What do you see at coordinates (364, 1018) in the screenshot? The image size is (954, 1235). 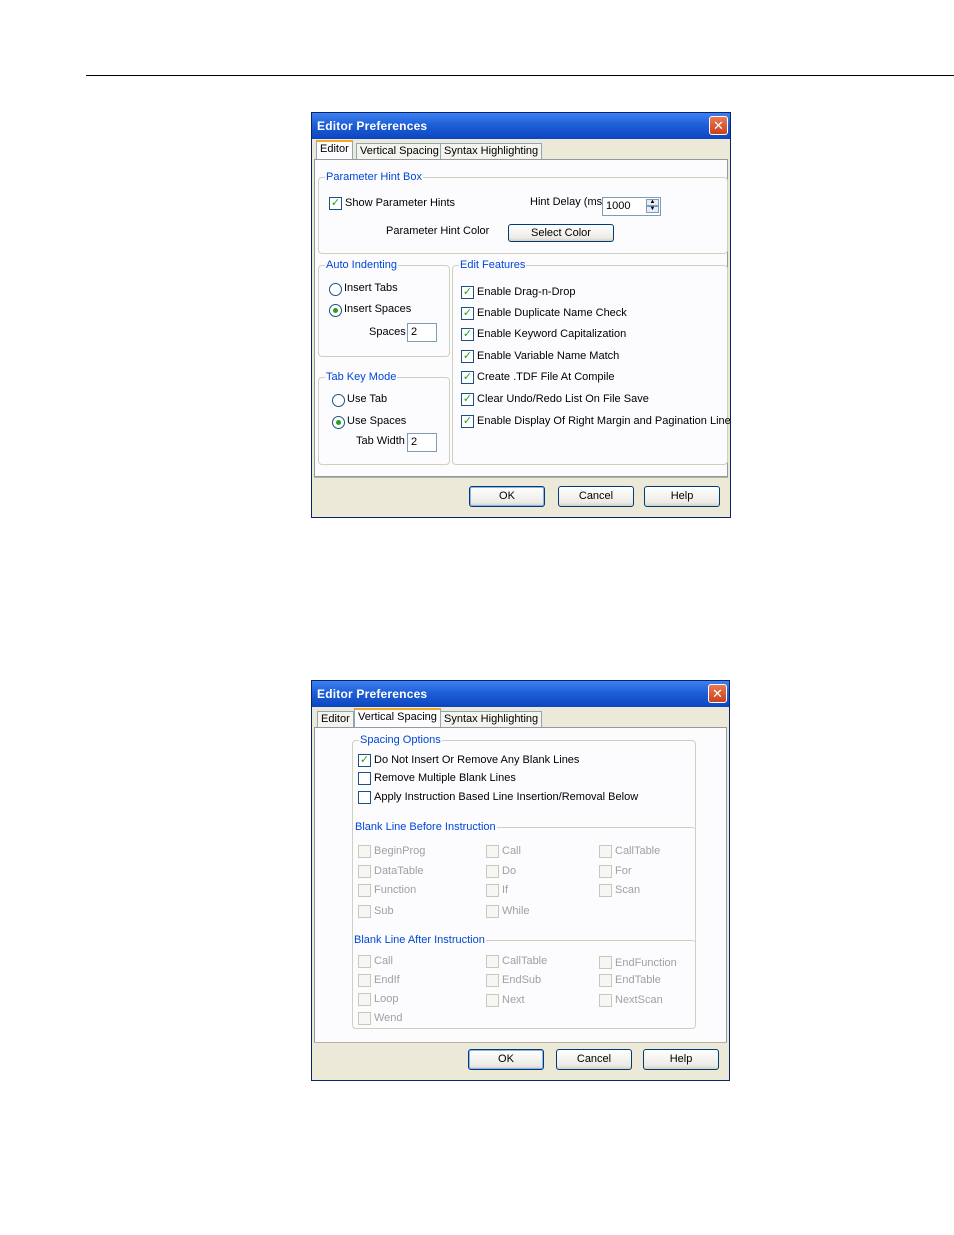 I see `after-wend-checkbox` at bounding box center [364, 1018].